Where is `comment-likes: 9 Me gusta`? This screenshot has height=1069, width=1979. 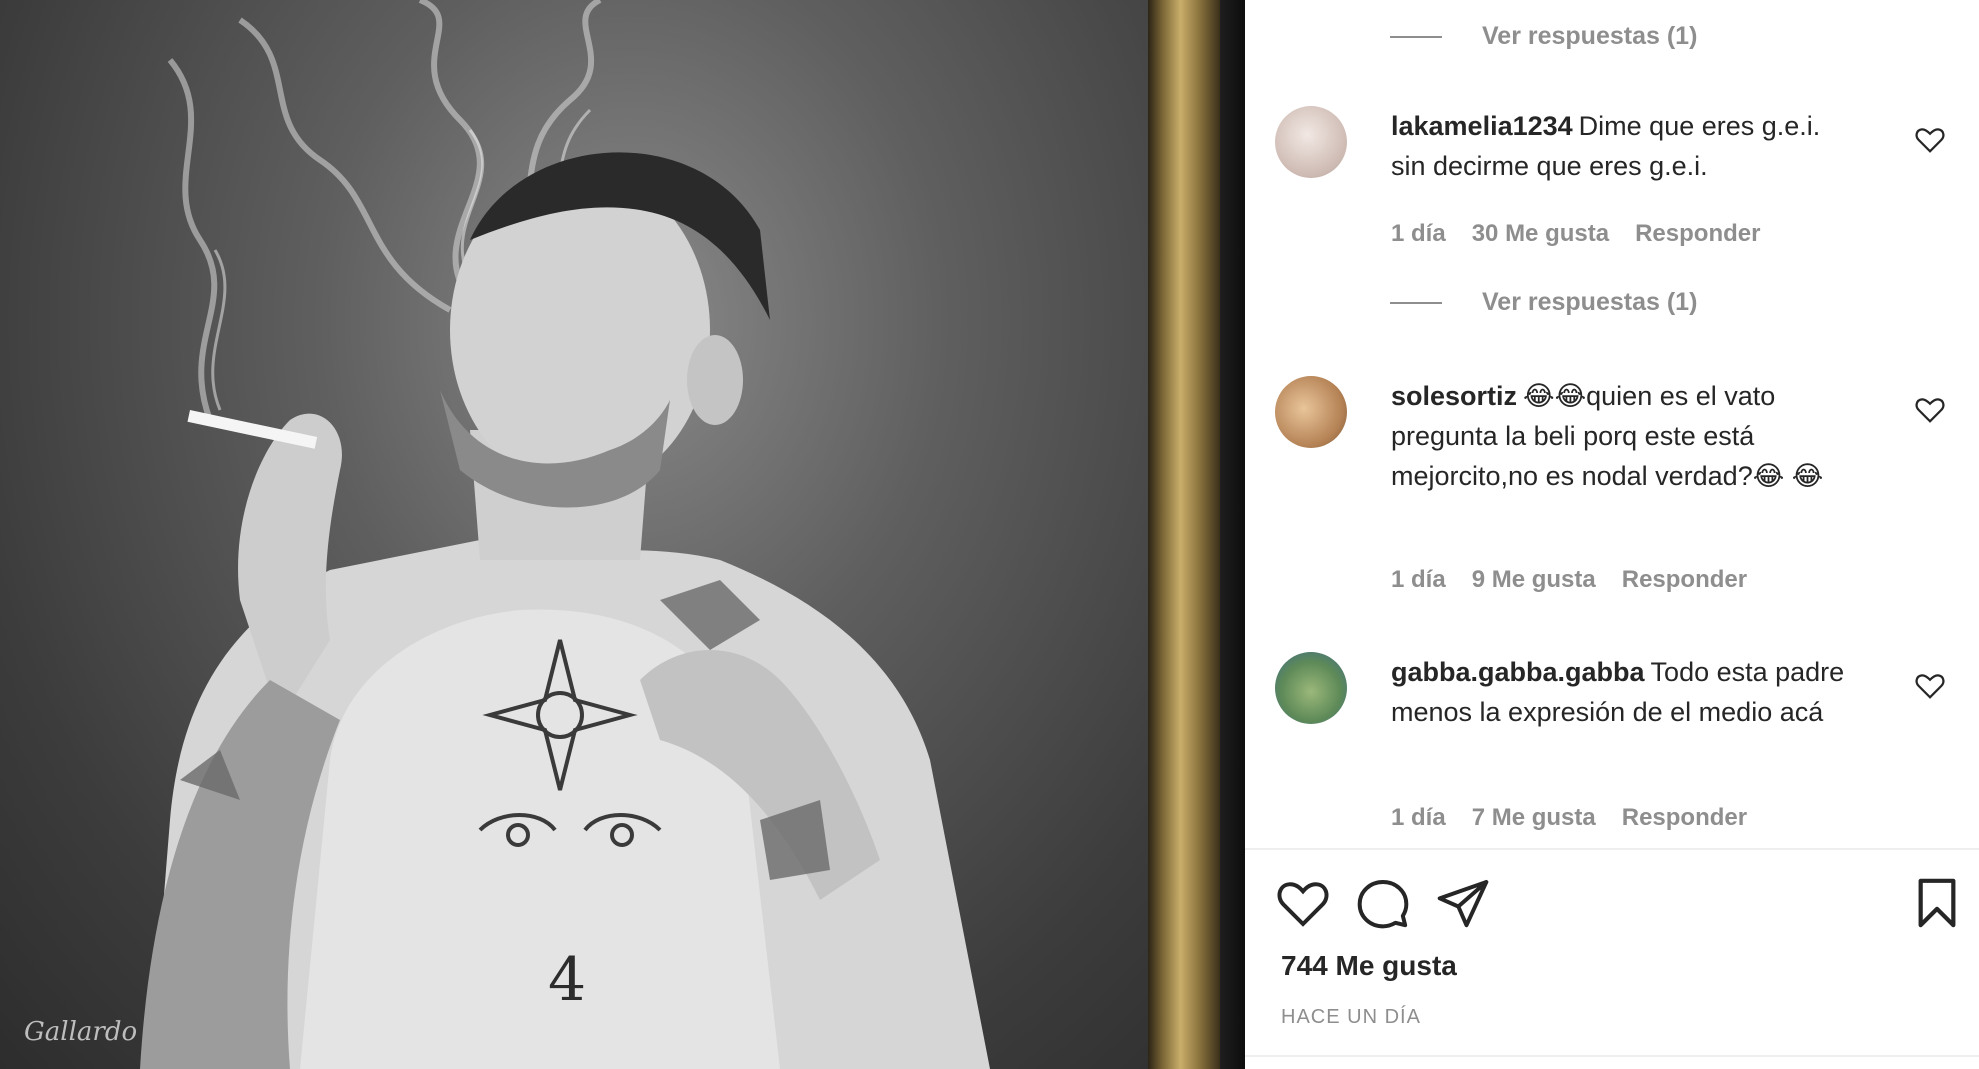 comment-likes: 9 Me gusta is located at coordinates (1534, 580).